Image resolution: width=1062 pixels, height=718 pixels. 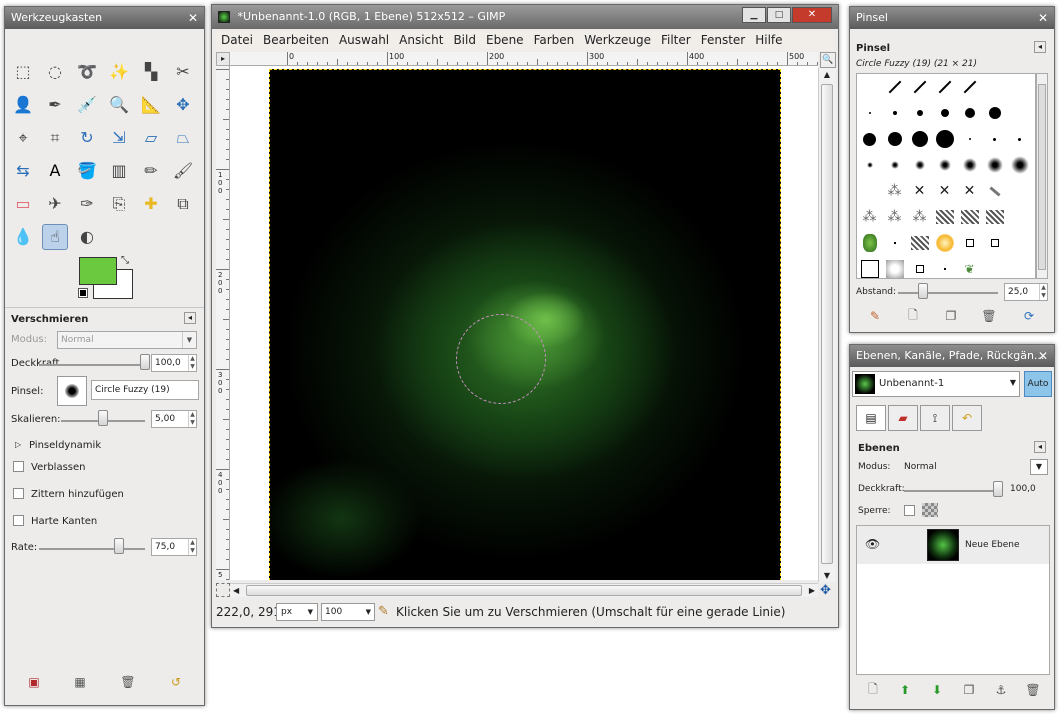 I want to click on scale-input: 5,00 ▲ ▼, so click(x=174, y=419).